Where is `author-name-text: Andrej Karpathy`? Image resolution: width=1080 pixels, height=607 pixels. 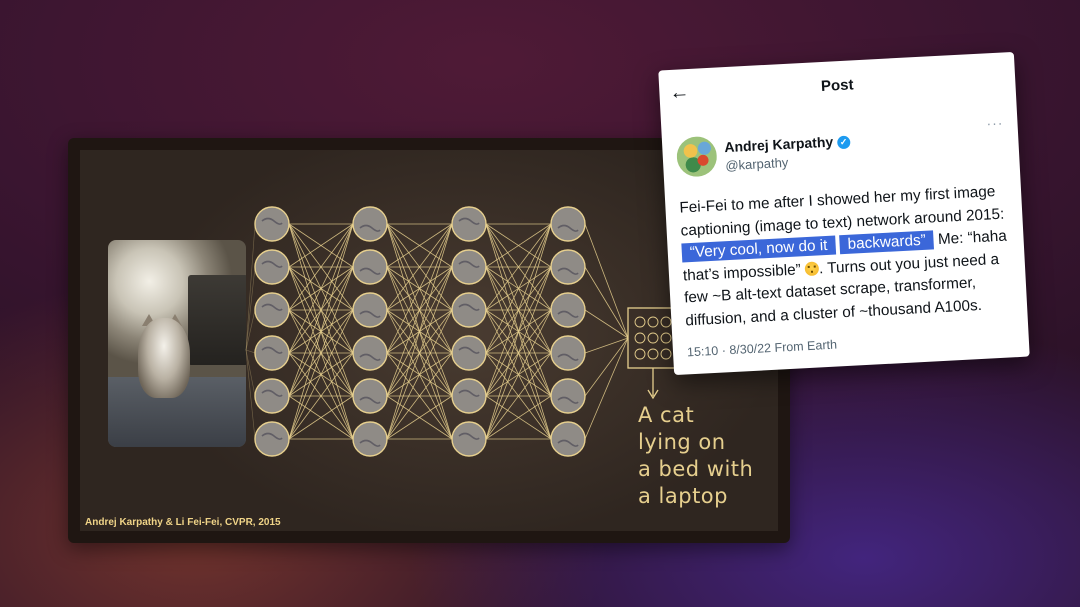
author-name-text: Andrej Karpathy is located at coordinates (778, 144).